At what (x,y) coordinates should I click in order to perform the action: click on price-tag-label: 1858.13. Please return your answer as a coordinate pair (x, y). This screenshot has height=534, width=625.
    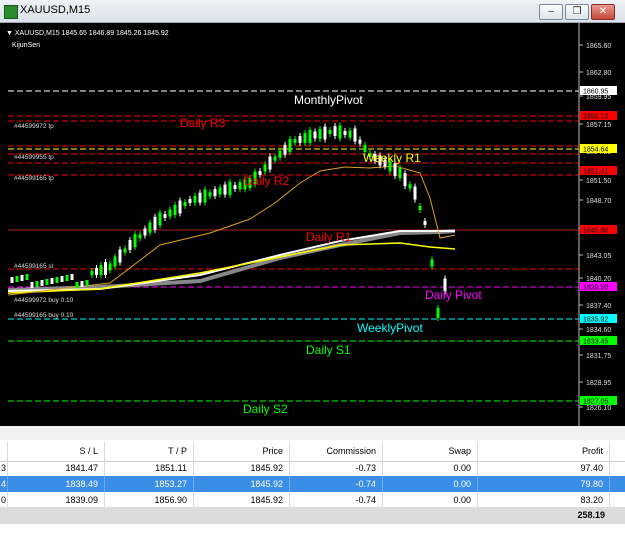
    Looking at the image, I should click on (595, 117).